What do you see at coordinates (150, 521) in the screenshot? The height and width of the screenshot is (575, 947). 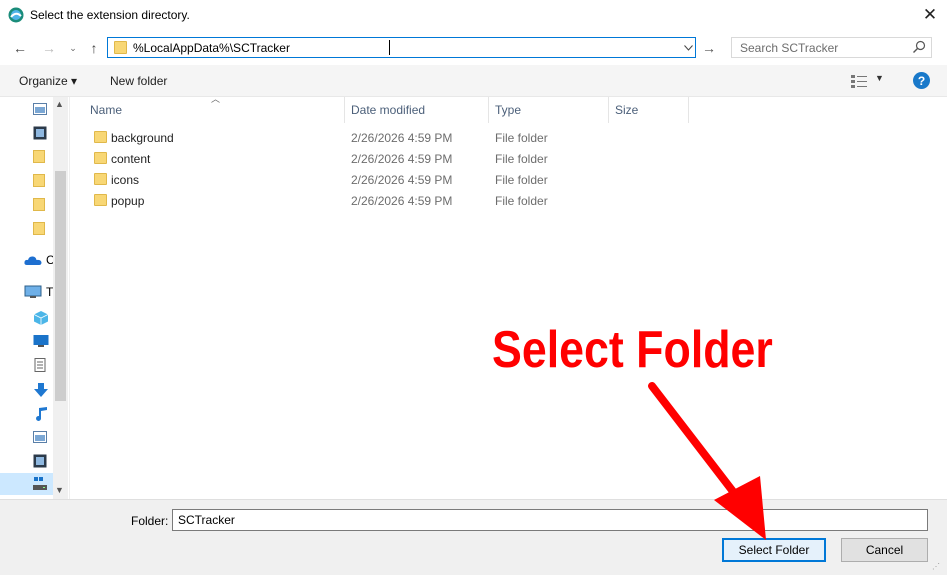 I see `folder-label: Folder:` at bounding box center [150, 521].